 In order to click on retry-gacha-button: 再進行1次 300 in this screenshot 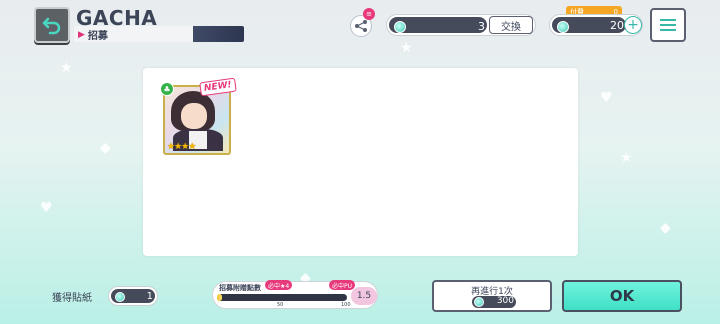, I will do `click(492, 296)`.